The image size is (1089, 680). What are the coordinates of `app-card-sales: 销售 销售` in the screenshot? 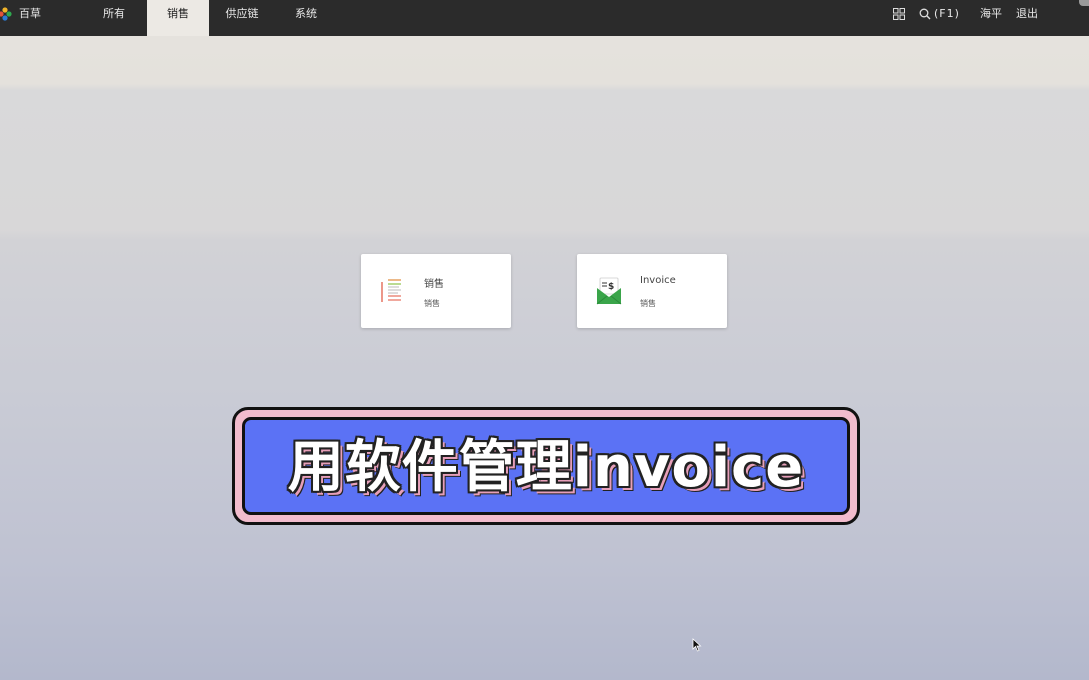 It's located at (436, 291).